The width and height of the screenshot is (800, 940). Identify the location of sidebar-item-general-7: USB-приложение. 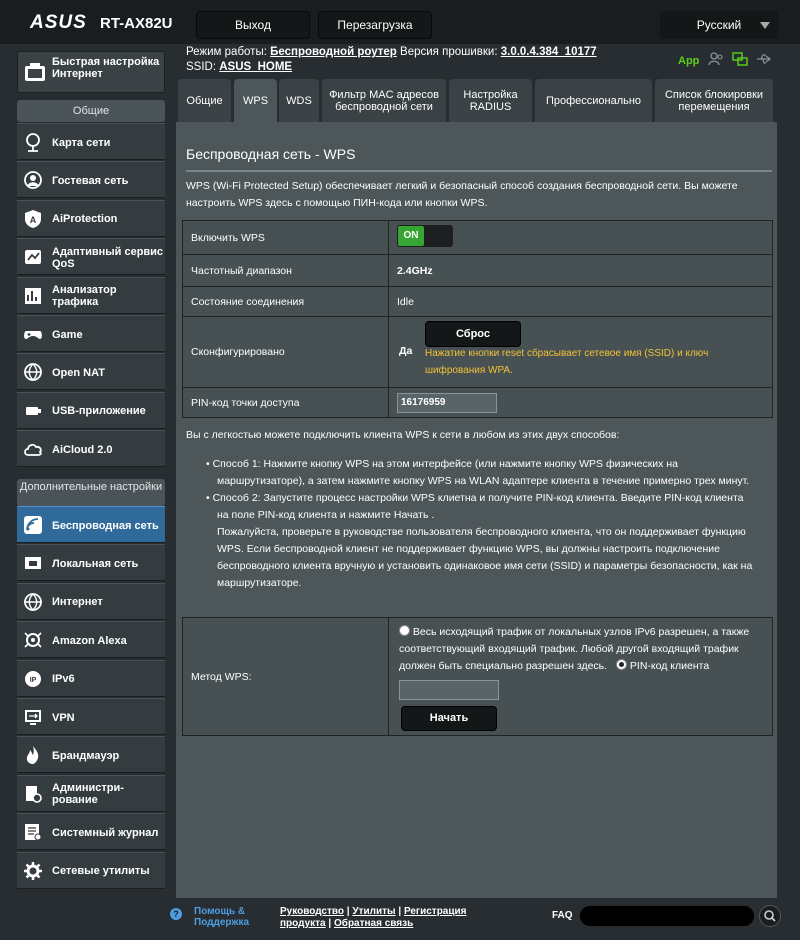
(91, 410).